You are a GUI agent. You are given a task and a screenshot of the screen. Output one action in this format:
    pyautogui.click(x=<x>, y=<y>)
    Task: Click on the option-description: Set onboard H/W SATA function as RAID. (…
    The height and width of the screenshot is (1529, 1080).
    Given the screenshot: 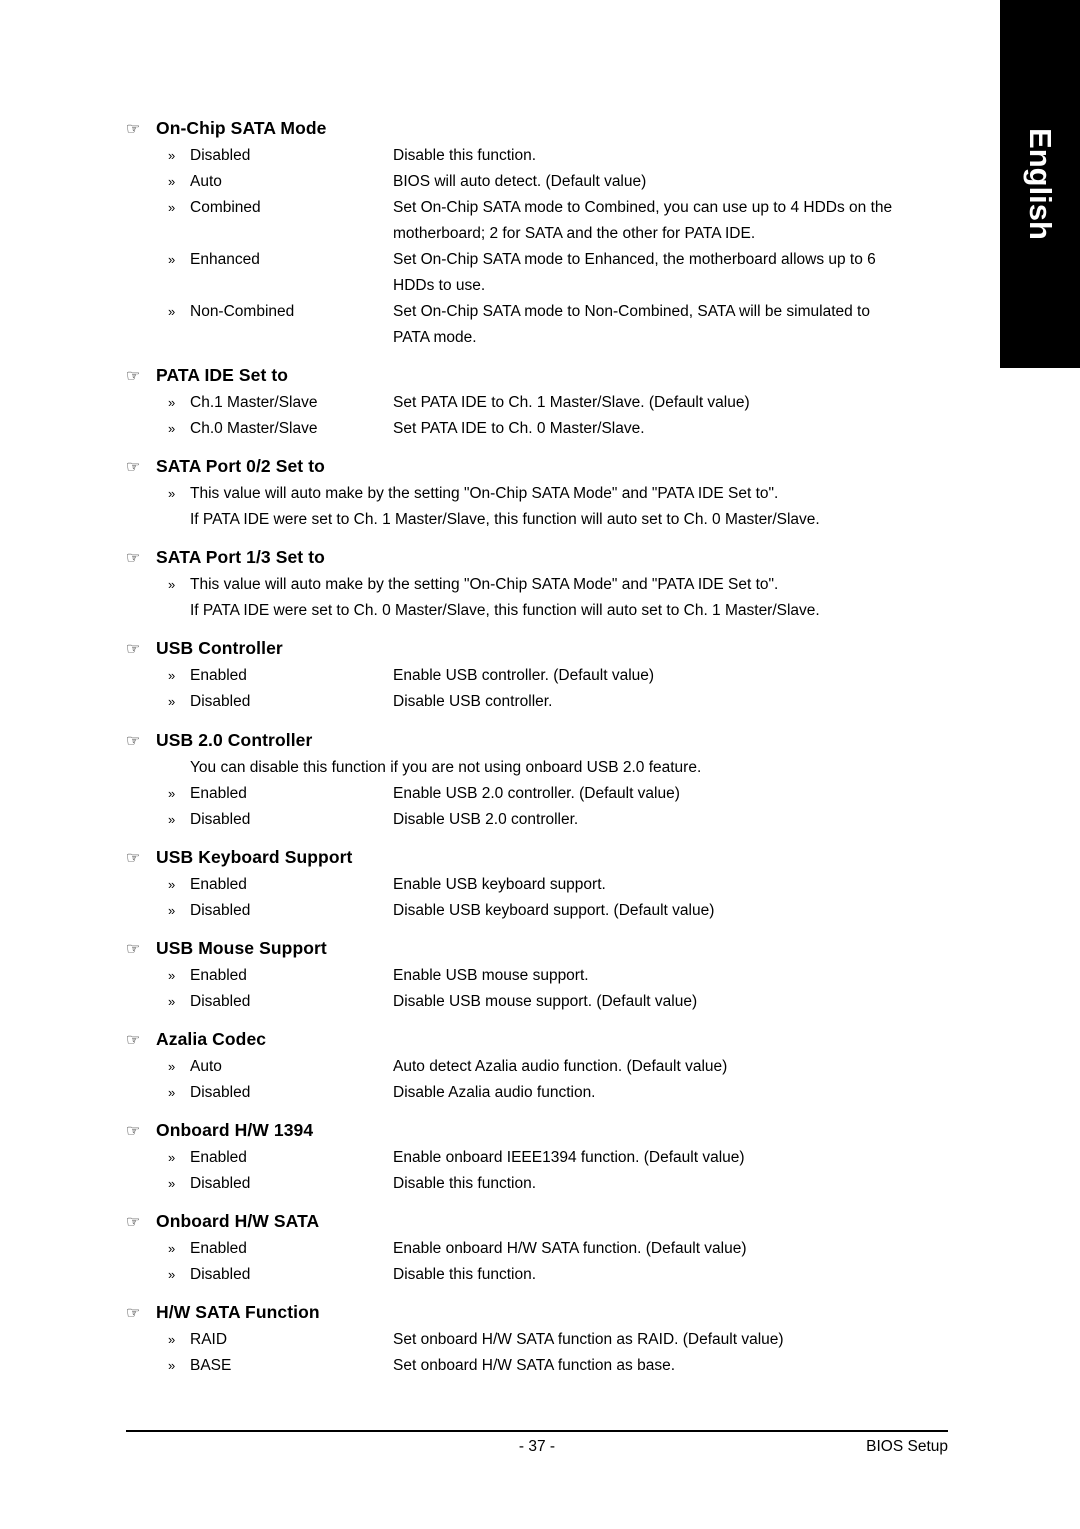 What is the action you would take?
    pyautogui.click(x=679, y=1340)
    